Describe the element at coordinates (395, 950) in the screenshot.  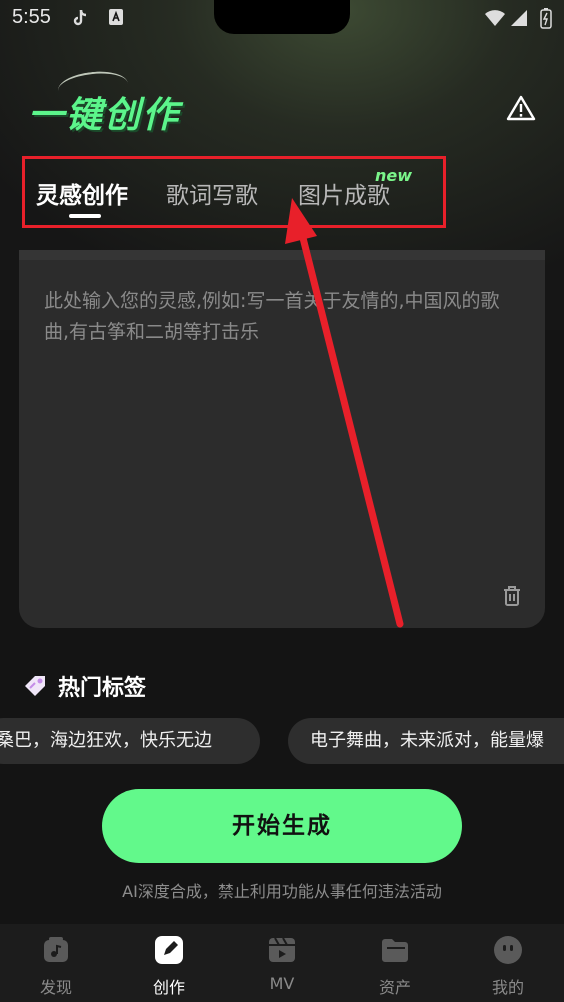
I see `assets-icon` at that location.